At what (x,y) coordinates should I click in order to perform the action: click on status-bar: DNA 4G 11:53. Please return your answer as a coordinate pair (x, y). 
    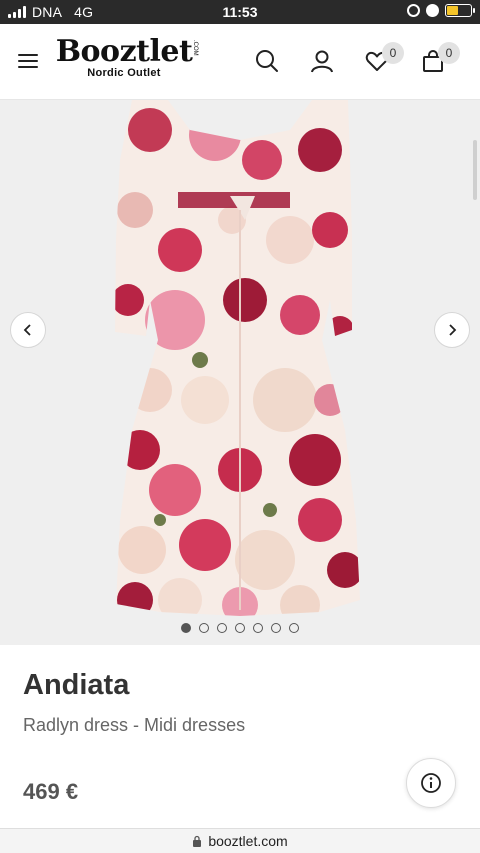
    Looking at the image, I should click on (240, 12).